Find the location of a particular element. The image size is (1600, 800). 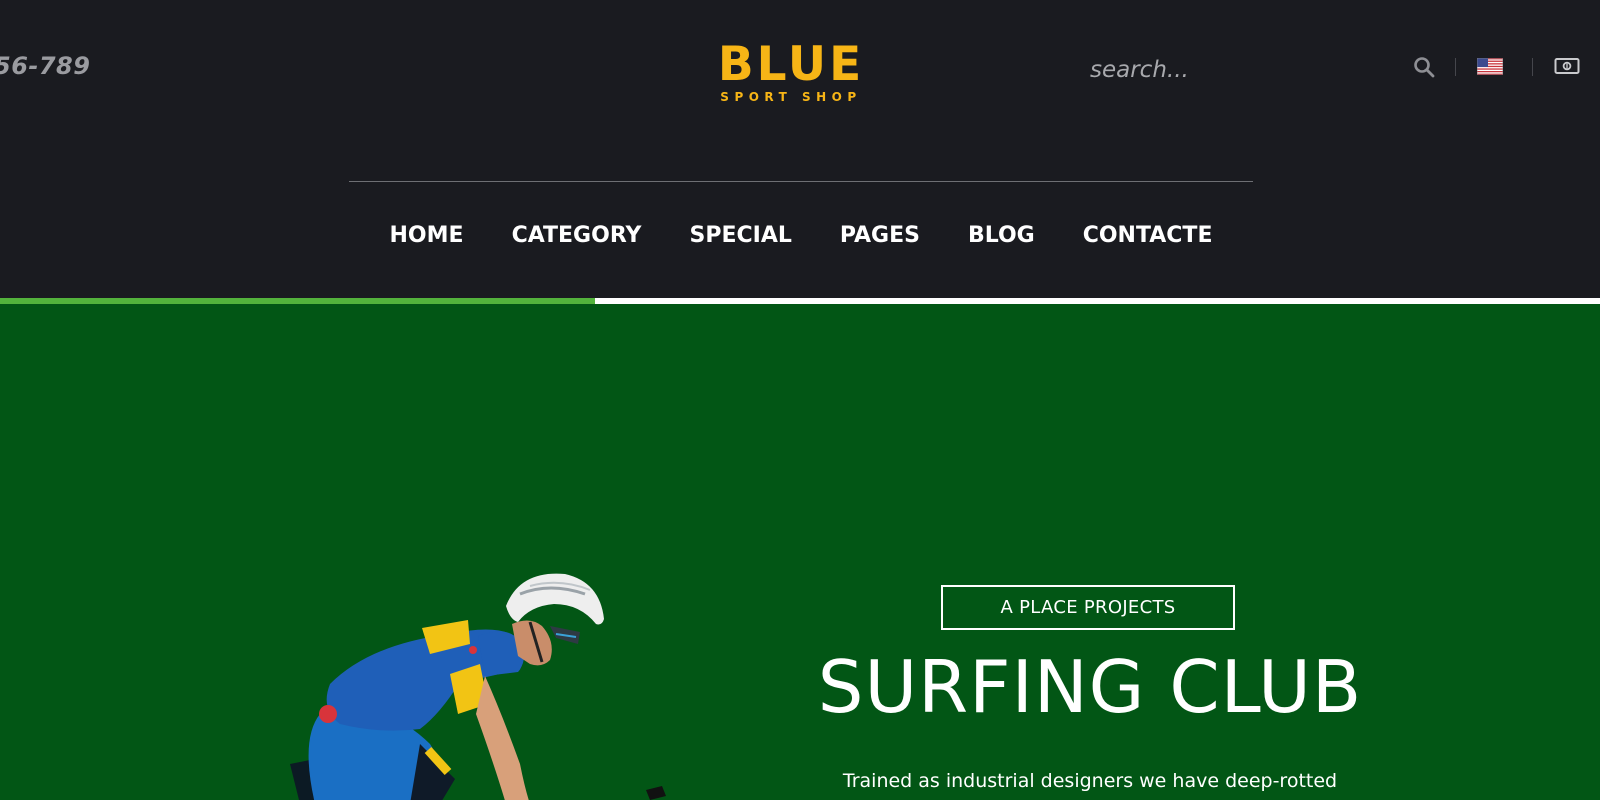

search-icon is located at coordinates (1424, 67).